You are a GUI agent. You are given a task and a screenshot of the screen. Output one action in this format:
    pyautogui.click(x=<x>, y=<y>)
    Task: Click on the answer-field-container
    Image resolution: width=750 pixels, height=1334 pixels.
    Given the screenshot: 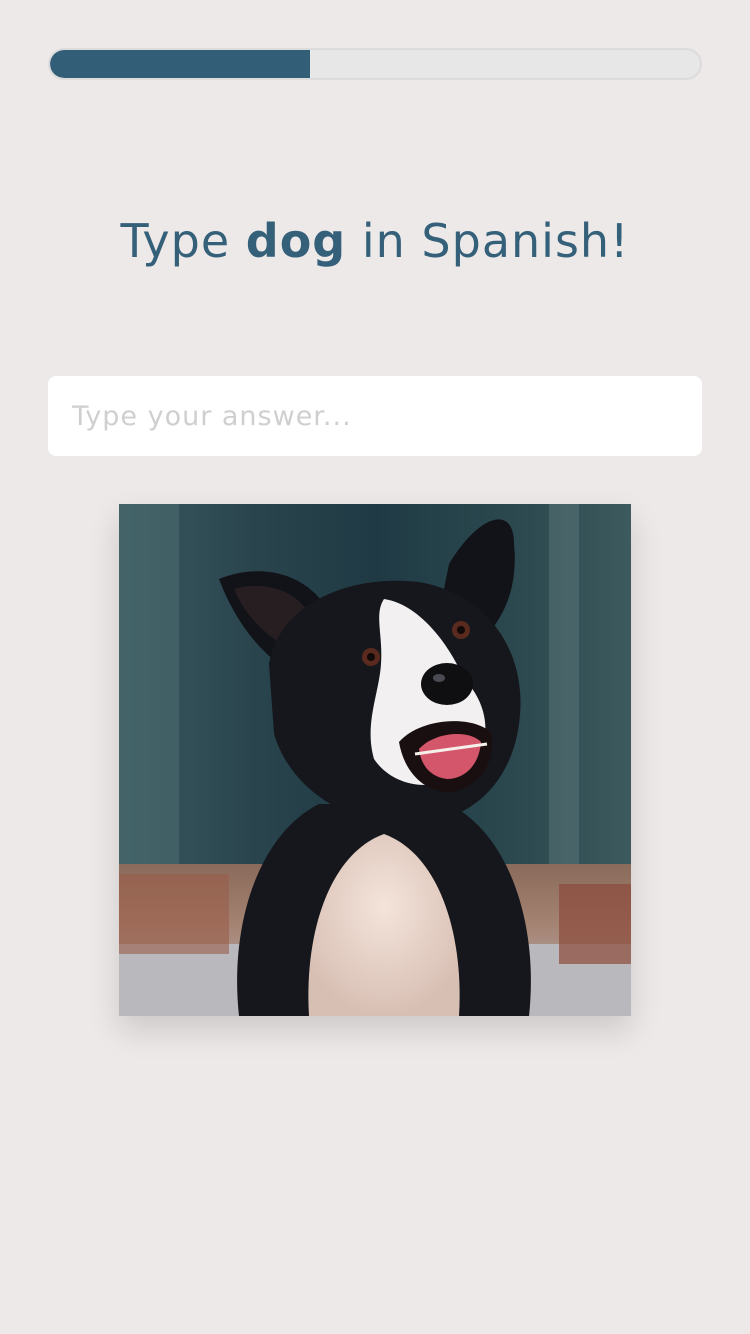 What is the action you would take?
    pyautogui.click(x=375, y=416)
    